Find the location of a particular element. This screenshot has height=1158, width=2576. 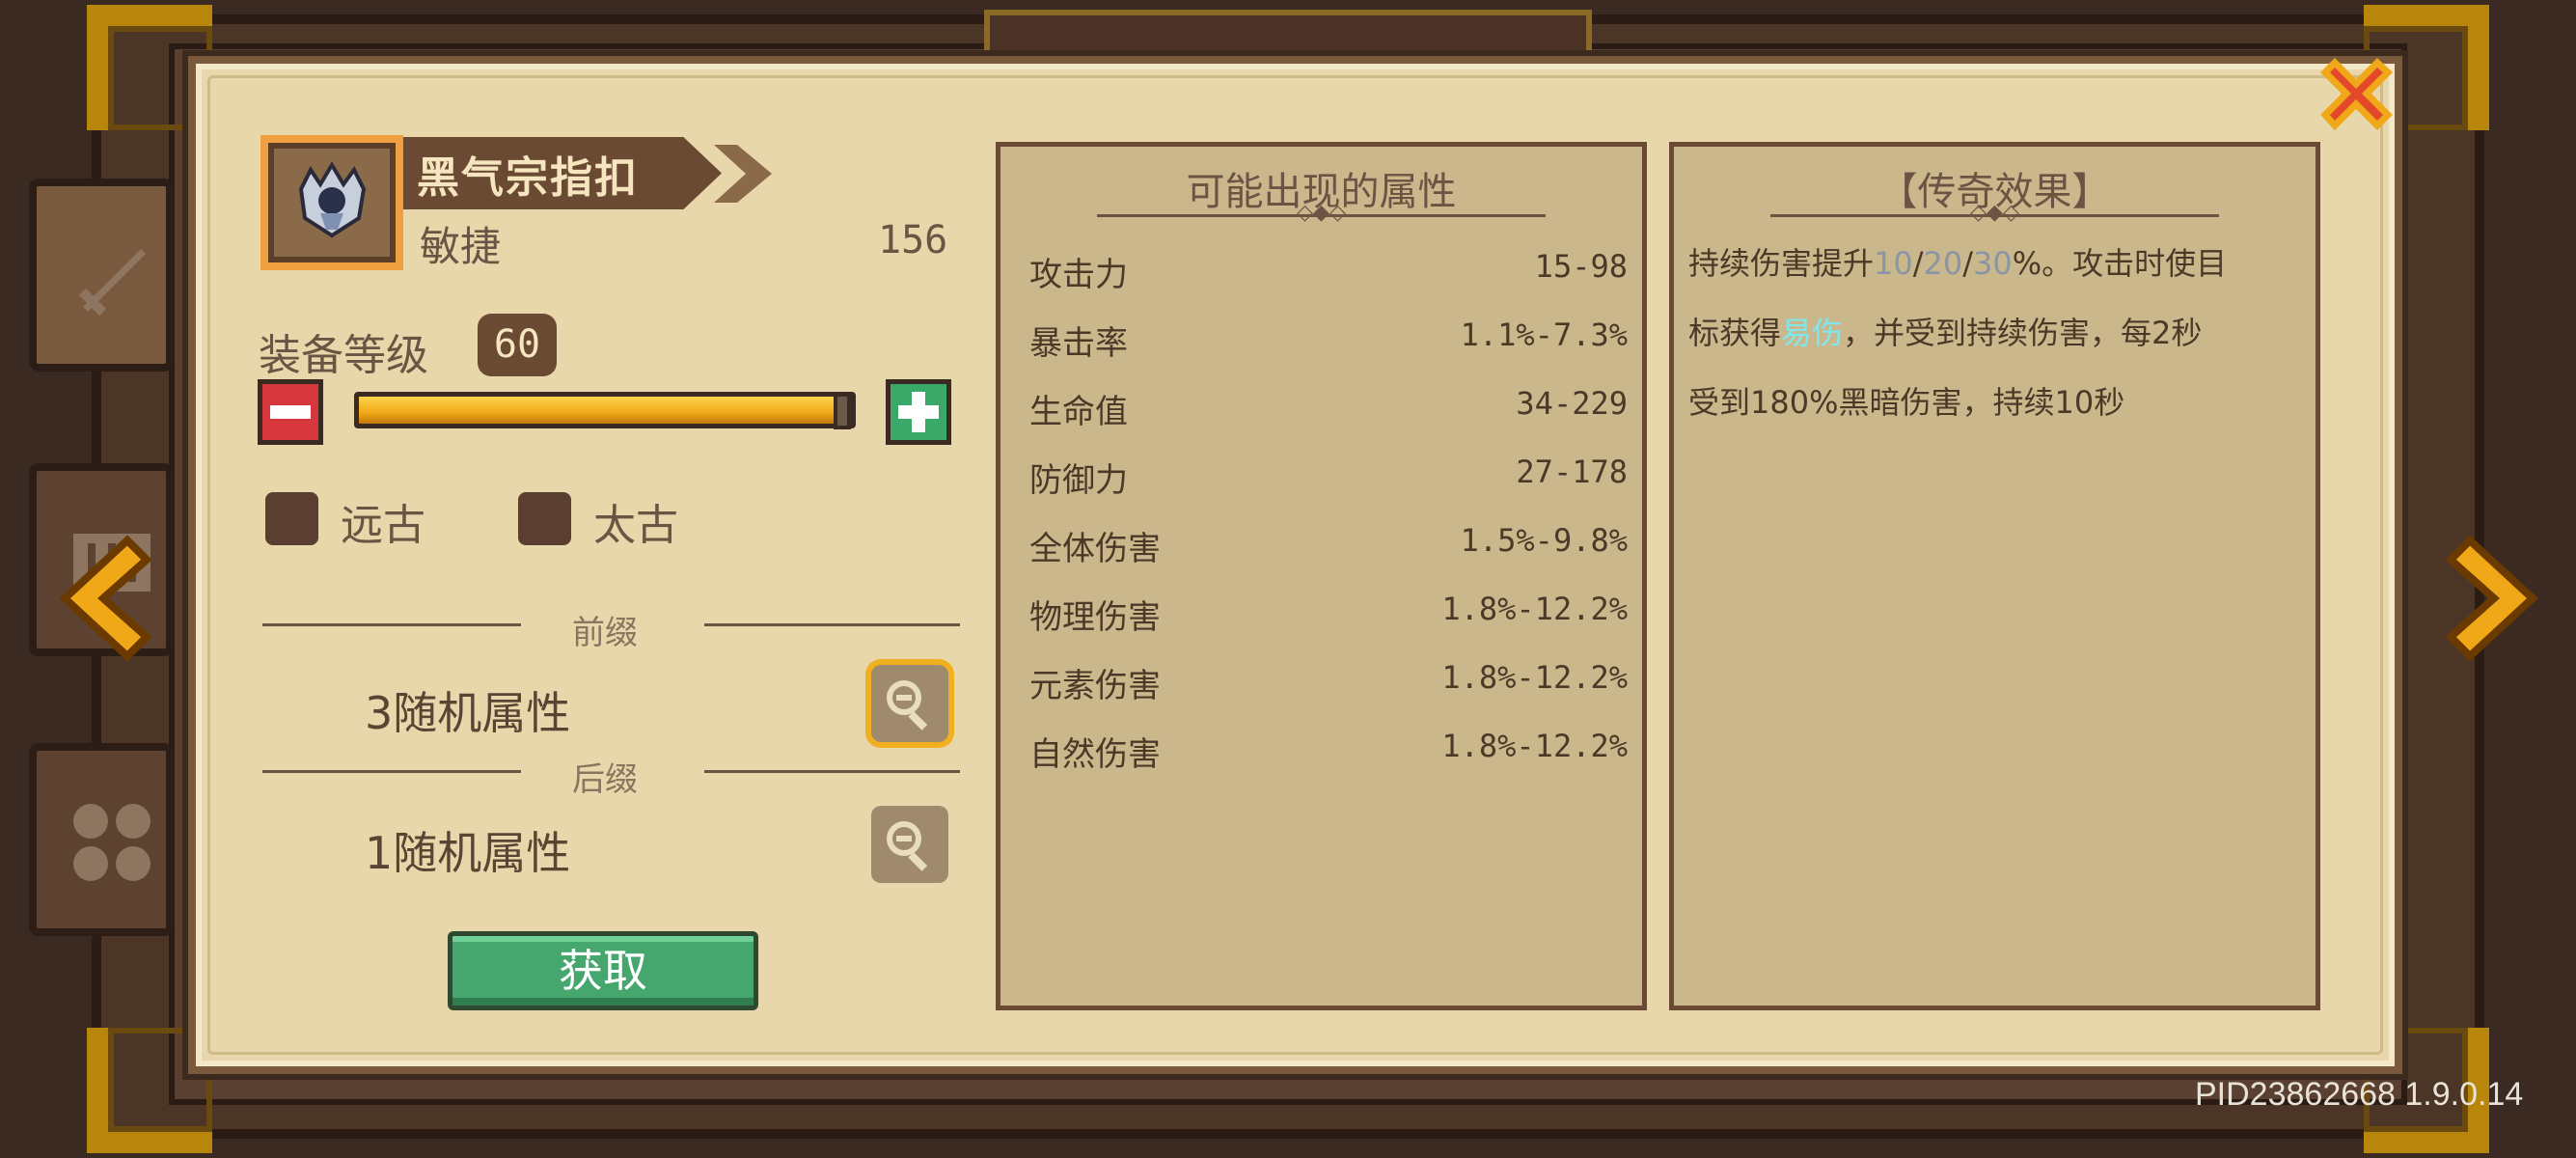

prefix-divider-left is located at coordinates (392, 624).